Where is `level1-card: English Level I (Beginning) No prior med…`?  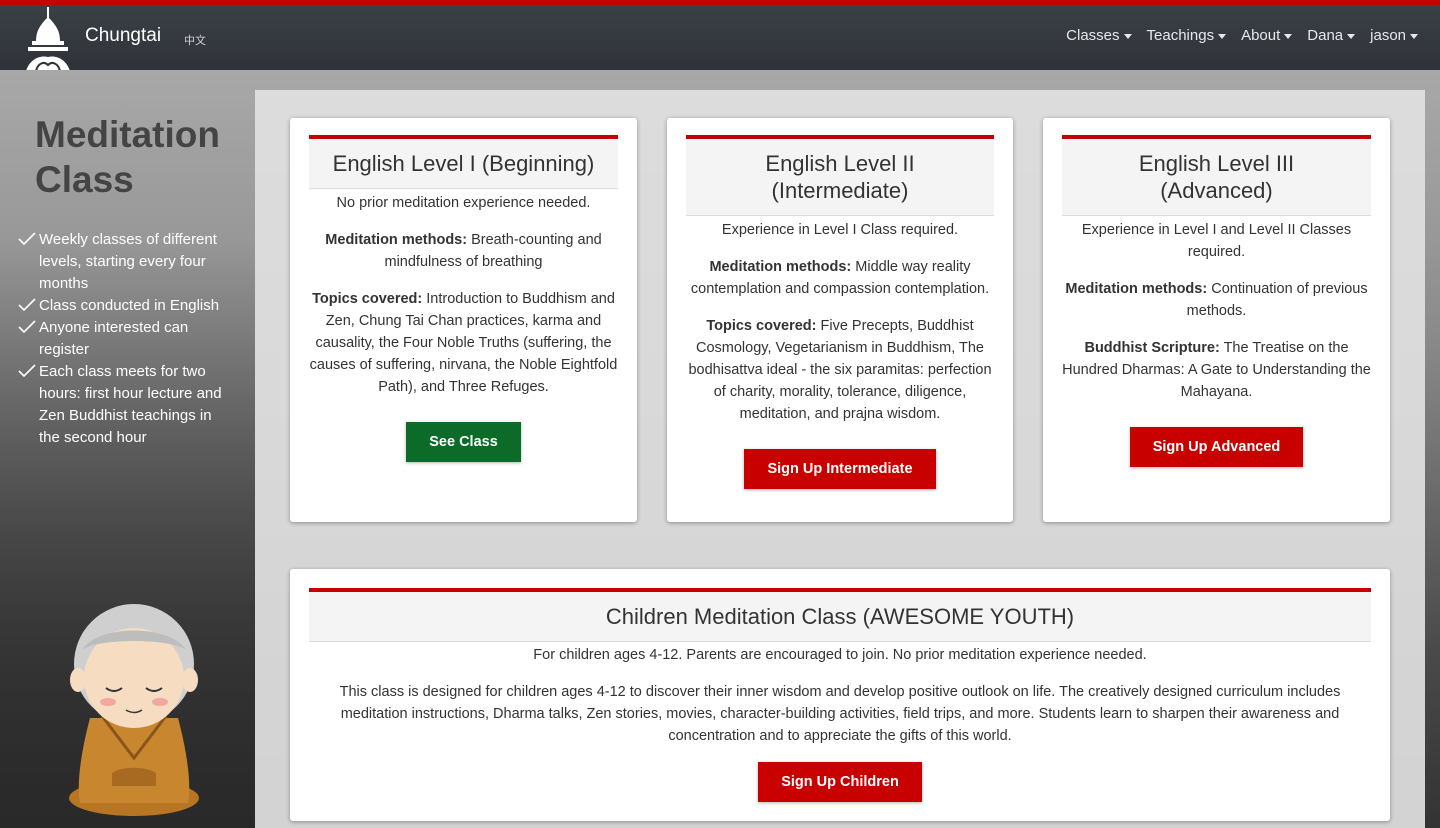 level1-card: English Level I (Beginning) No prior med… is located at coordinates (463, 320).